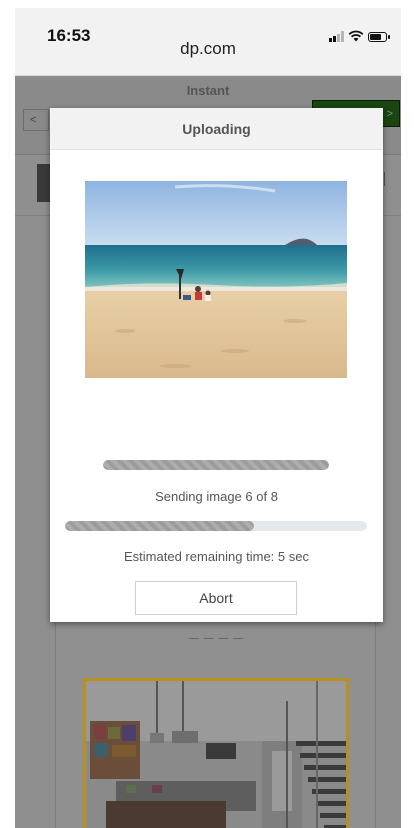  I want to click on total-progress-bar, so click(216, 526).